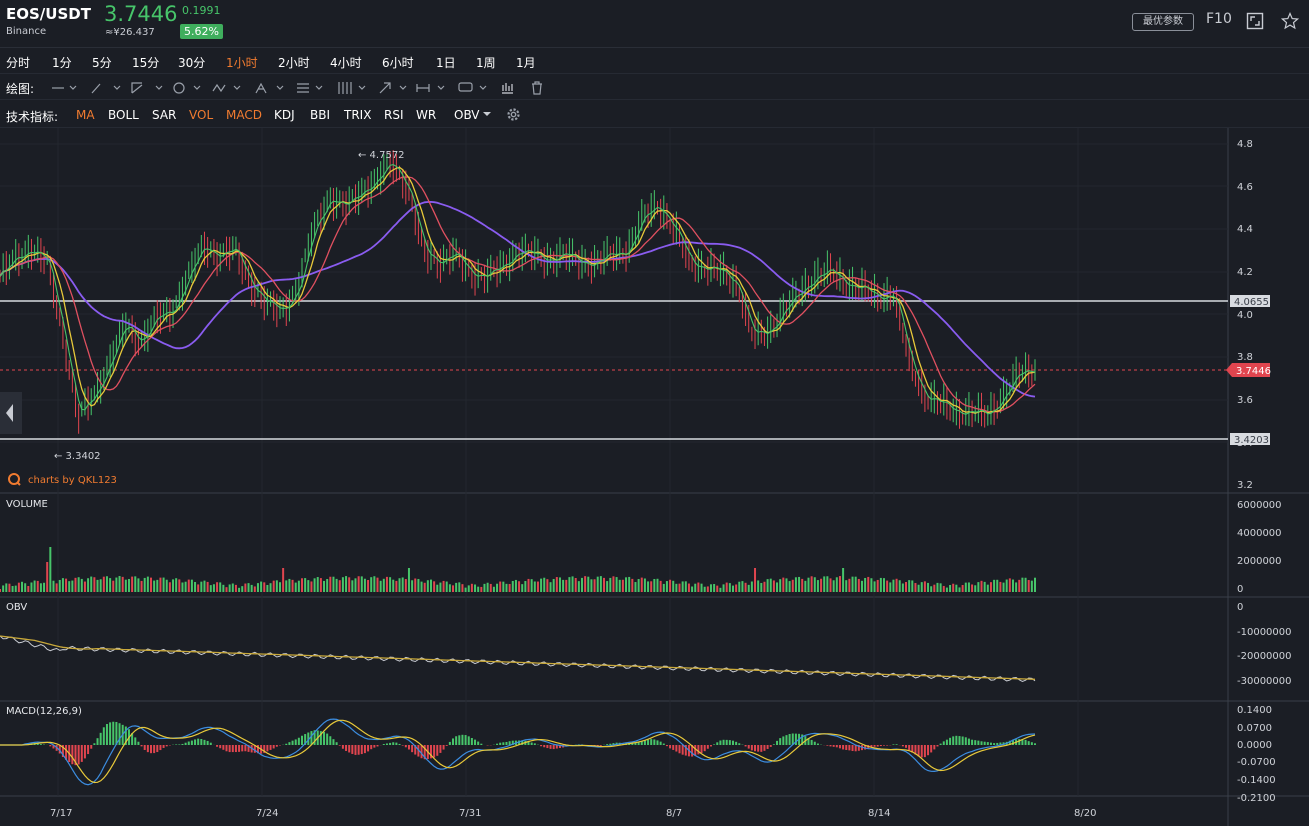 The width and height of the screenshot is (1309, 826). Describe the element at coordinates (472, 87) in the screenshot. I see `comment-tool-icon` at that location.